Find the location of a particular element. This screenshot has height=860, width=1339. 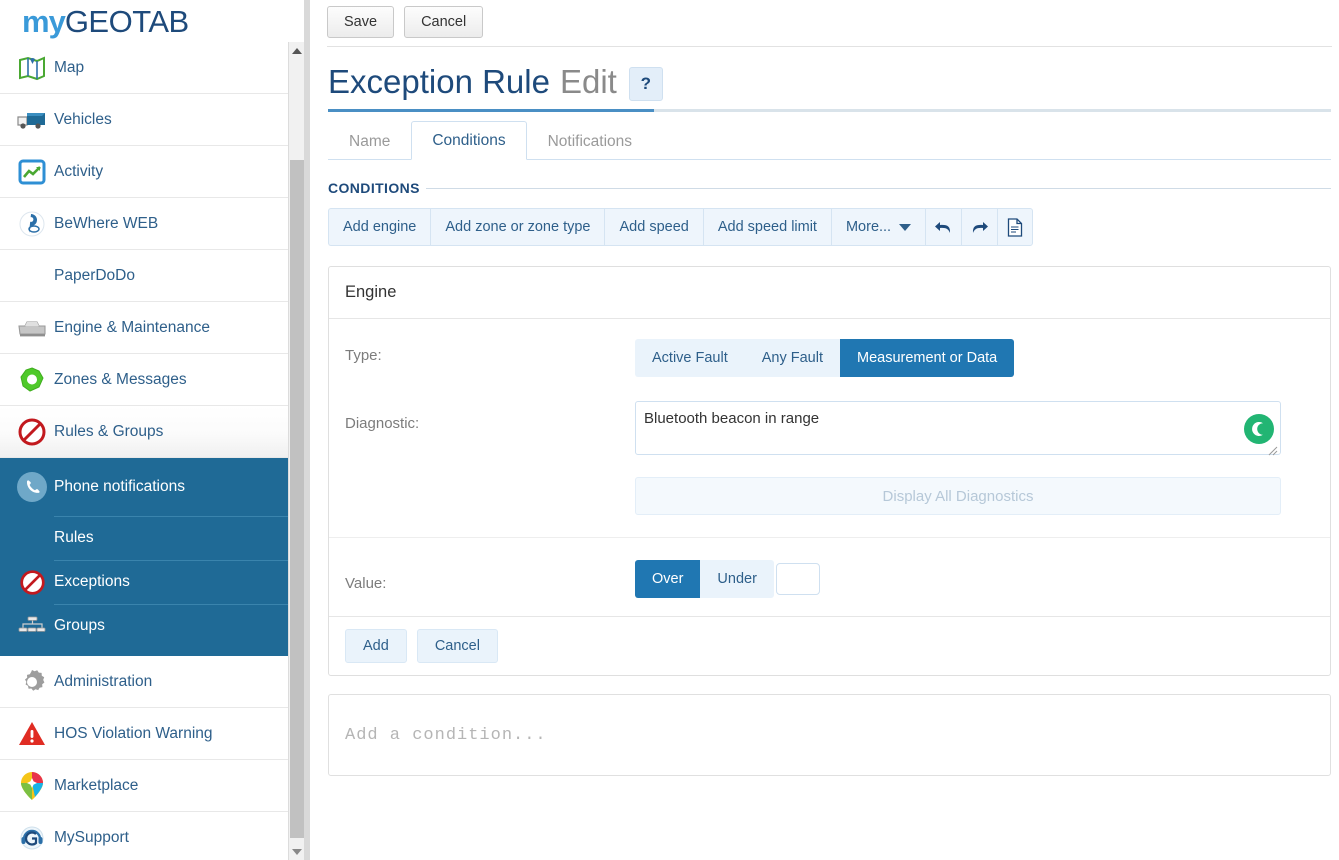

section-rule is located at coordinates (878, 188).